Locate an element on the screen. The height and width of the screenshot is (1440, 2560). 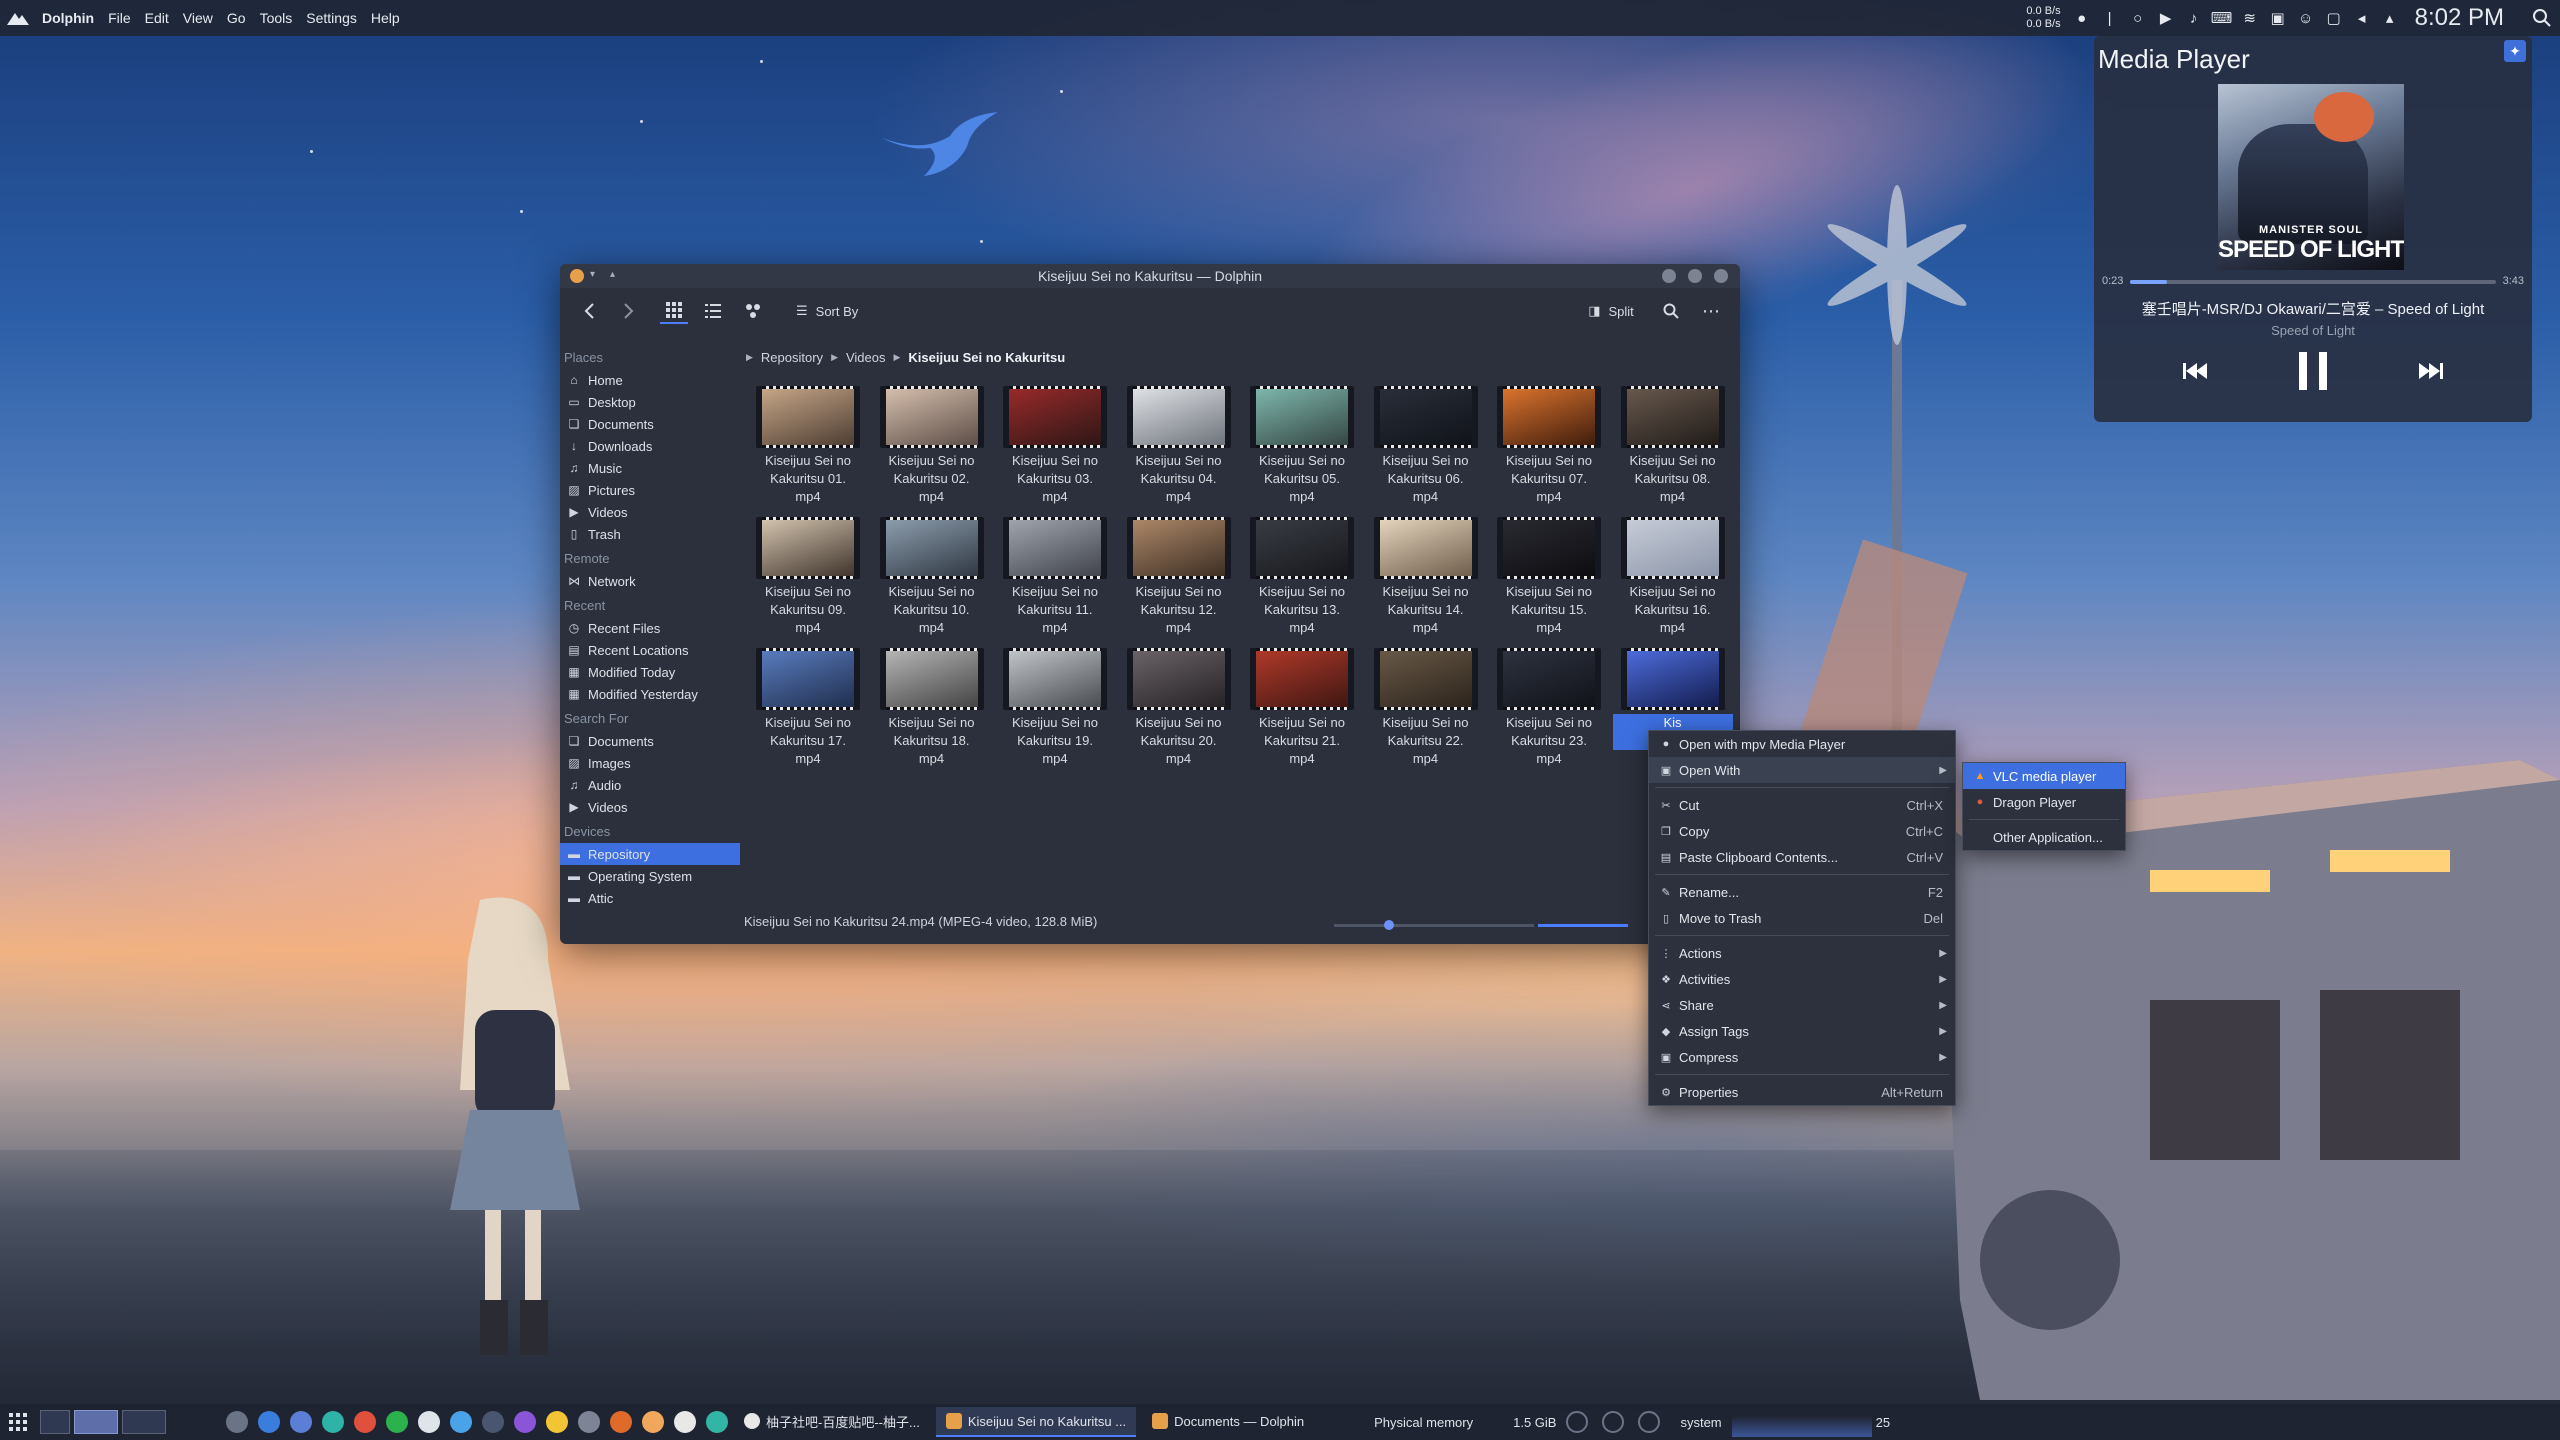
file-item: Kiseijuu Sei no Kakuritsu 05. mp4 is located at coordinates (1302, 442).